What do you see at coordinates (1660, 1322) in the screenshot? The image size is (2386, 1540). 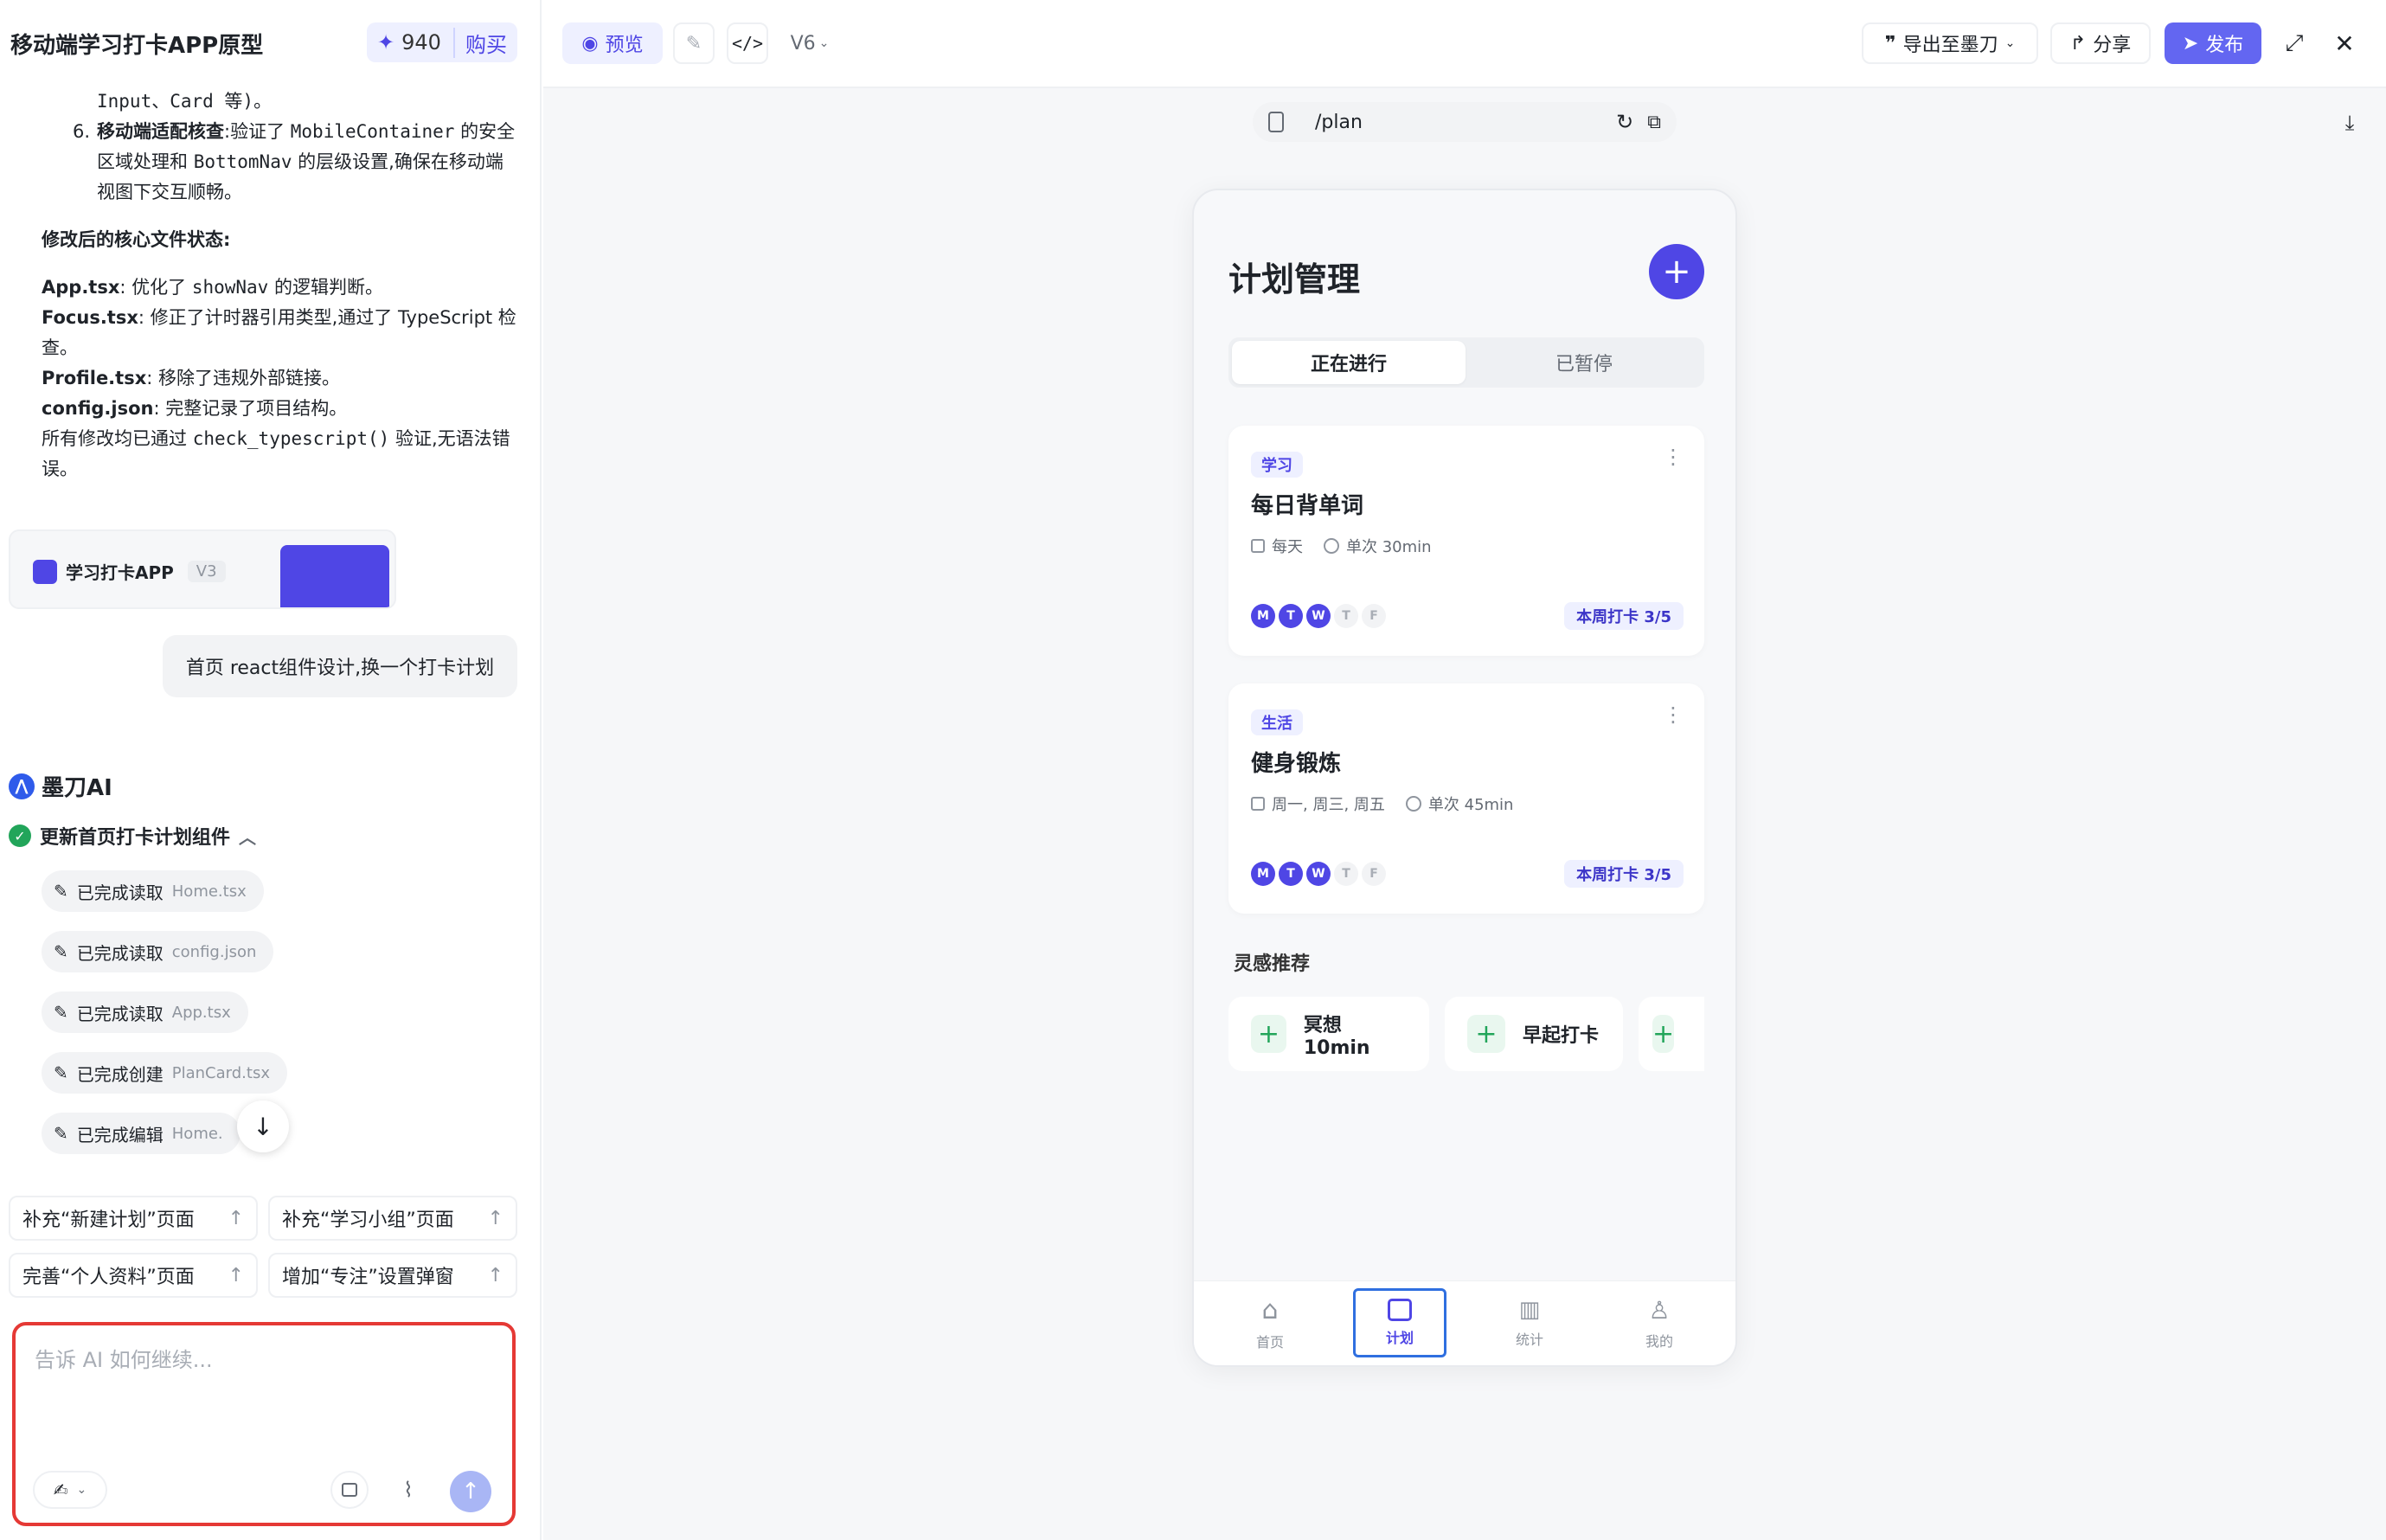 I see `nav-profile: ♙ 我的` at bounding box center [1660, 1322].